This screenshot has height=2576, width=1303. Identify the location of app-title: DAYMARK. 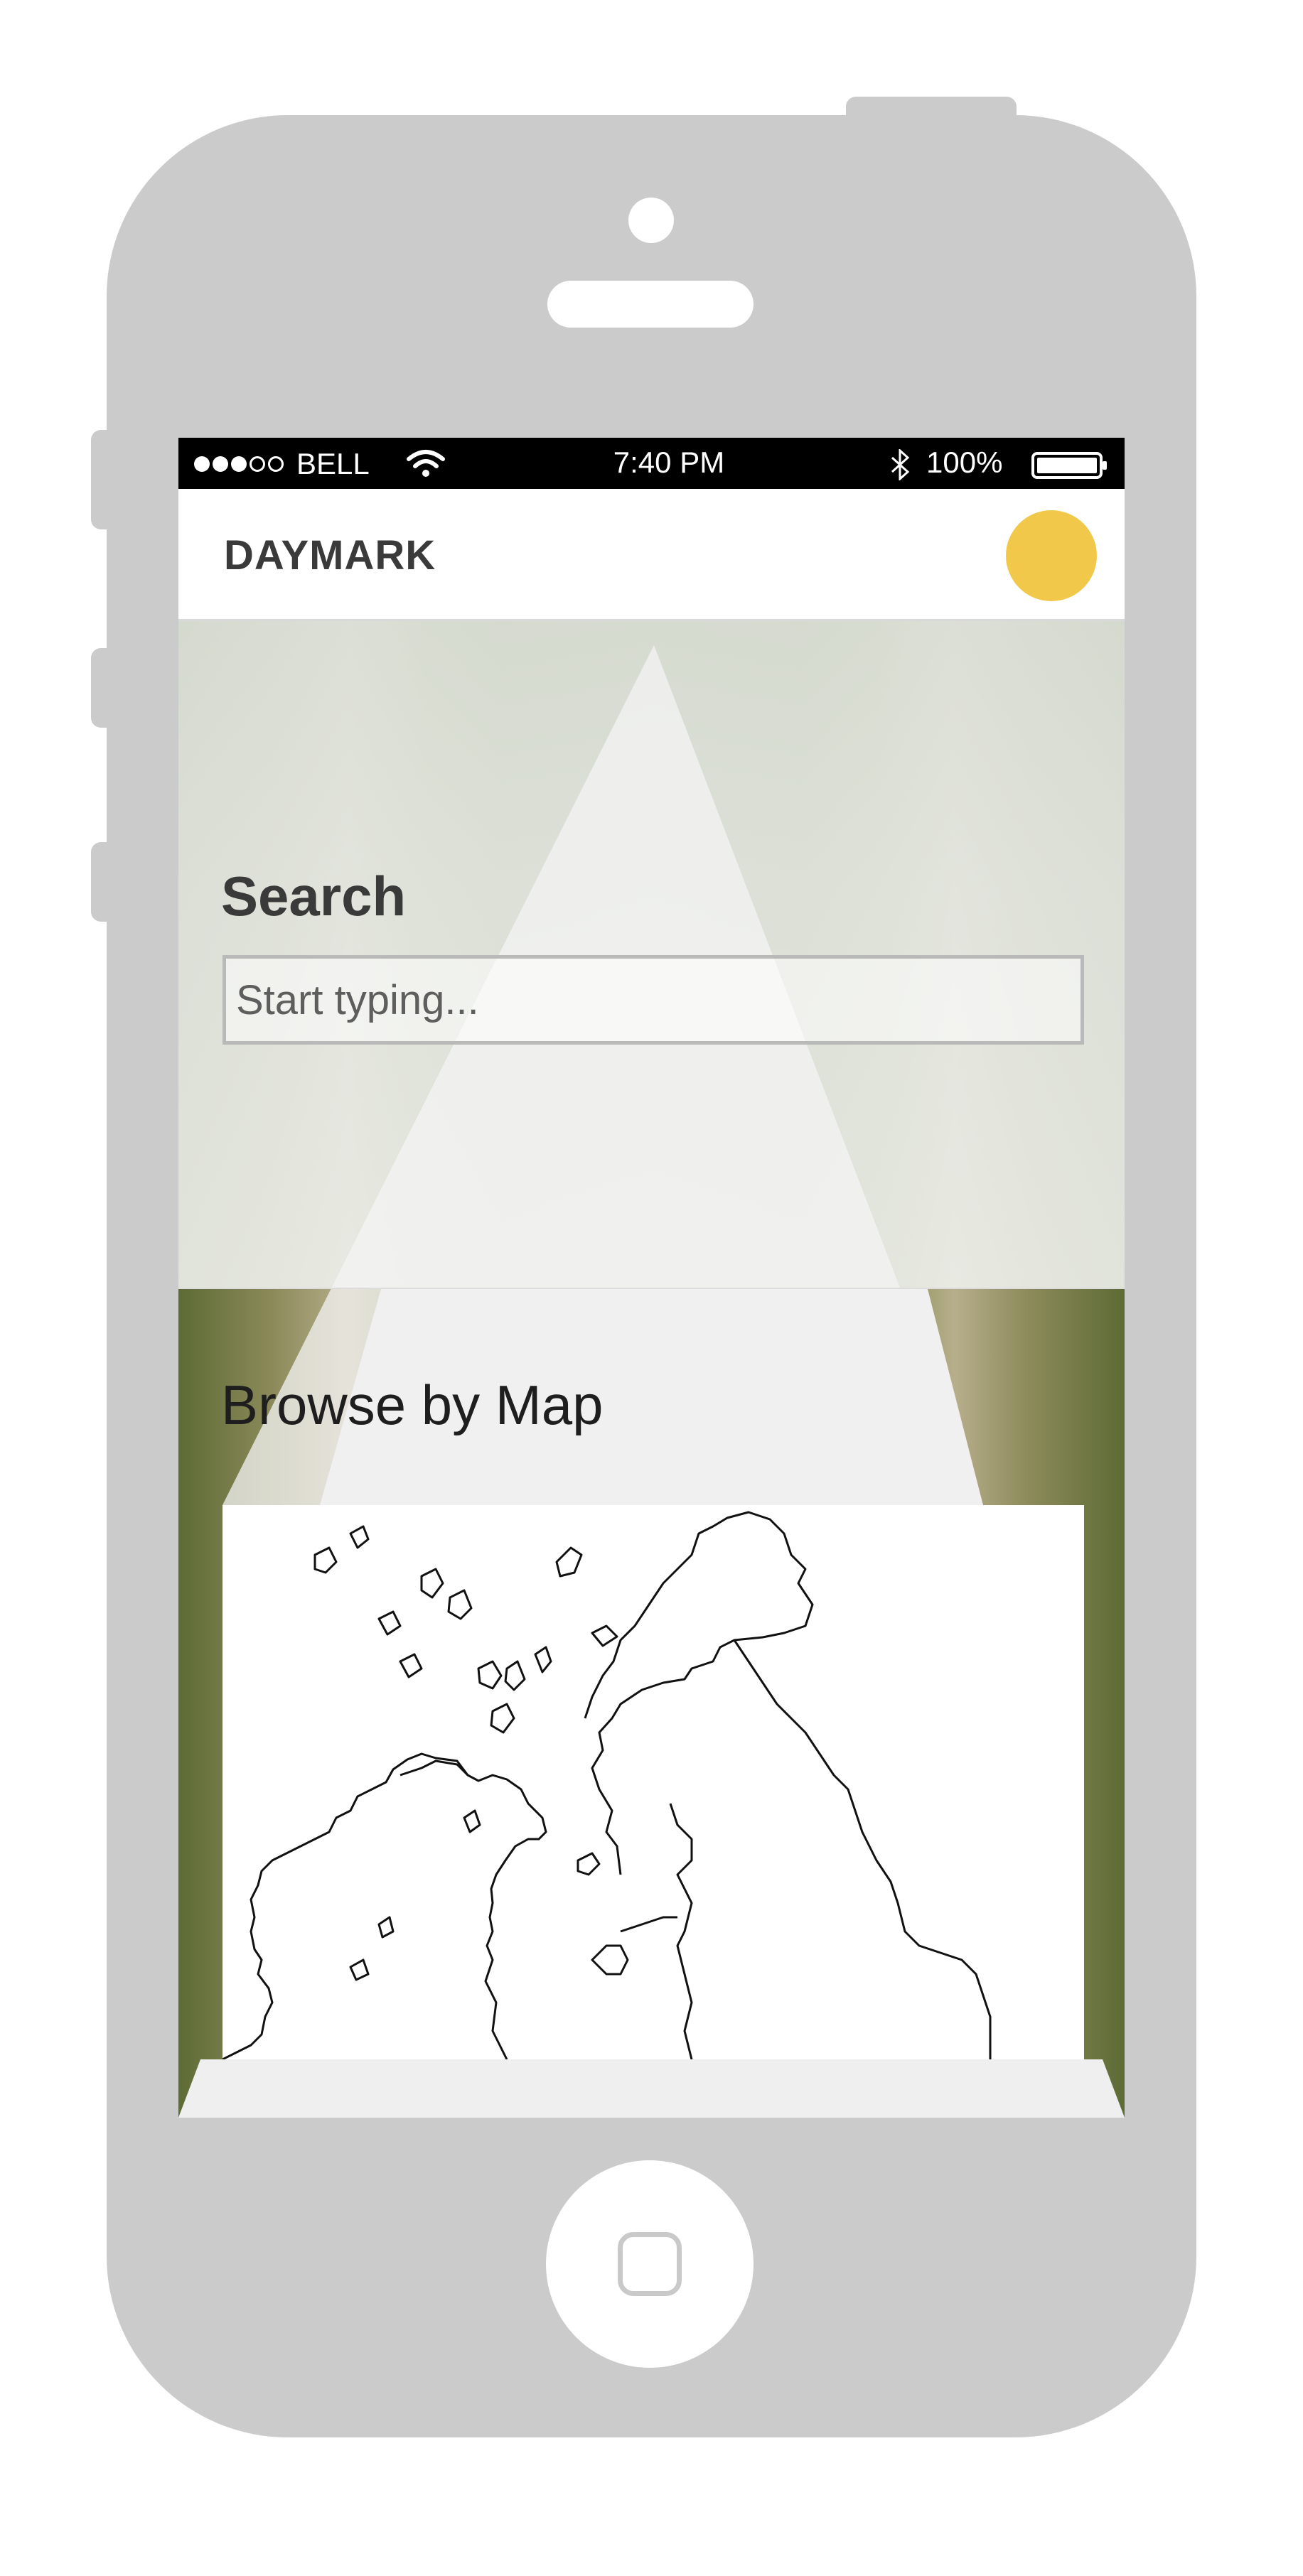
(330, 555).